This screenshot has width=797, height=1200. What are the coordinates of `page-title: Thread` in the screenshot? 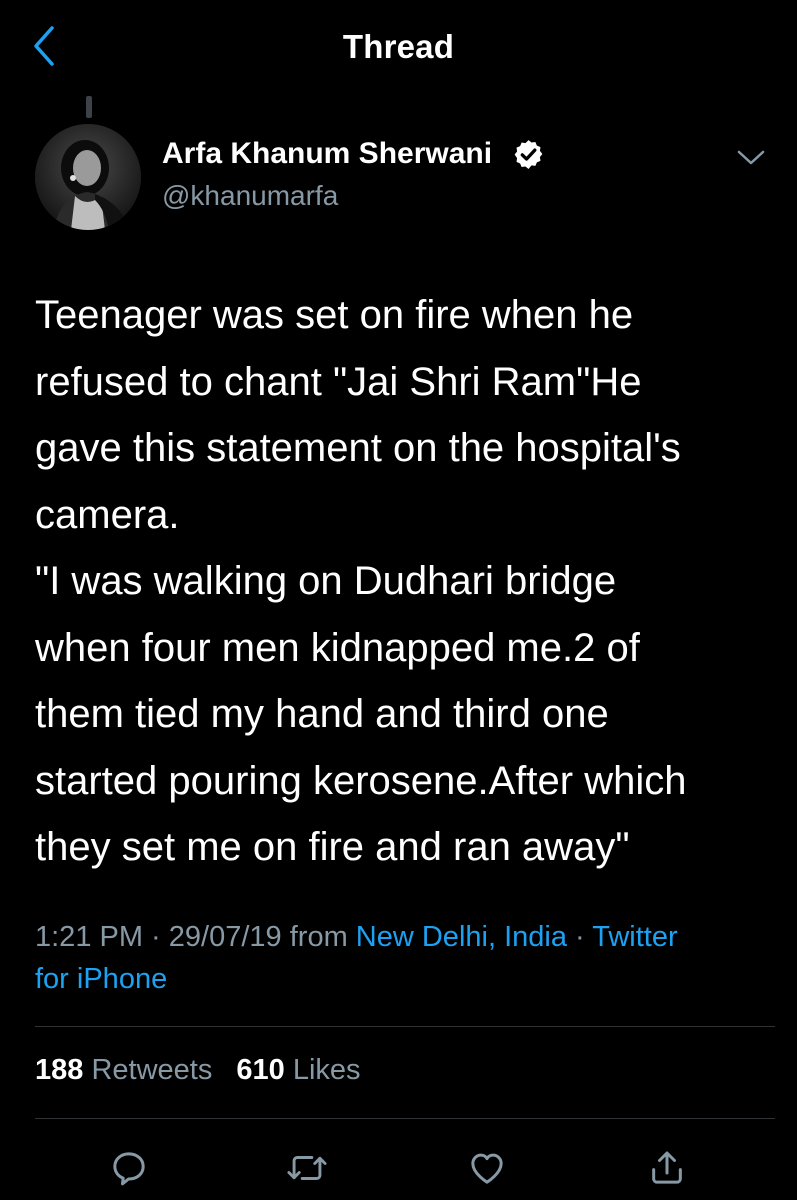 It's located at (398, 46).